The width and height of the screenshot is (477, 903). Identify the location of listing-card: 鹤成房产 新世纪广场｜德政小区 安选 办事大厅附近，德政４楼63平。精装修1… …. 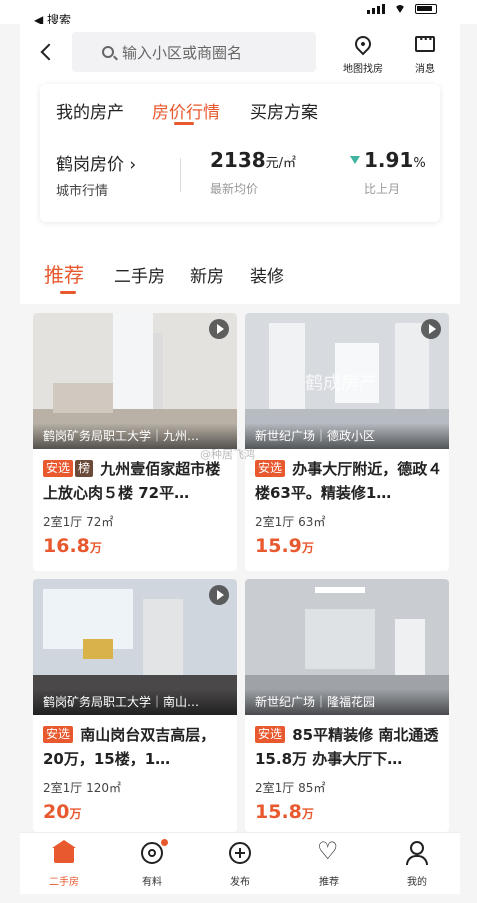
(347, 442).